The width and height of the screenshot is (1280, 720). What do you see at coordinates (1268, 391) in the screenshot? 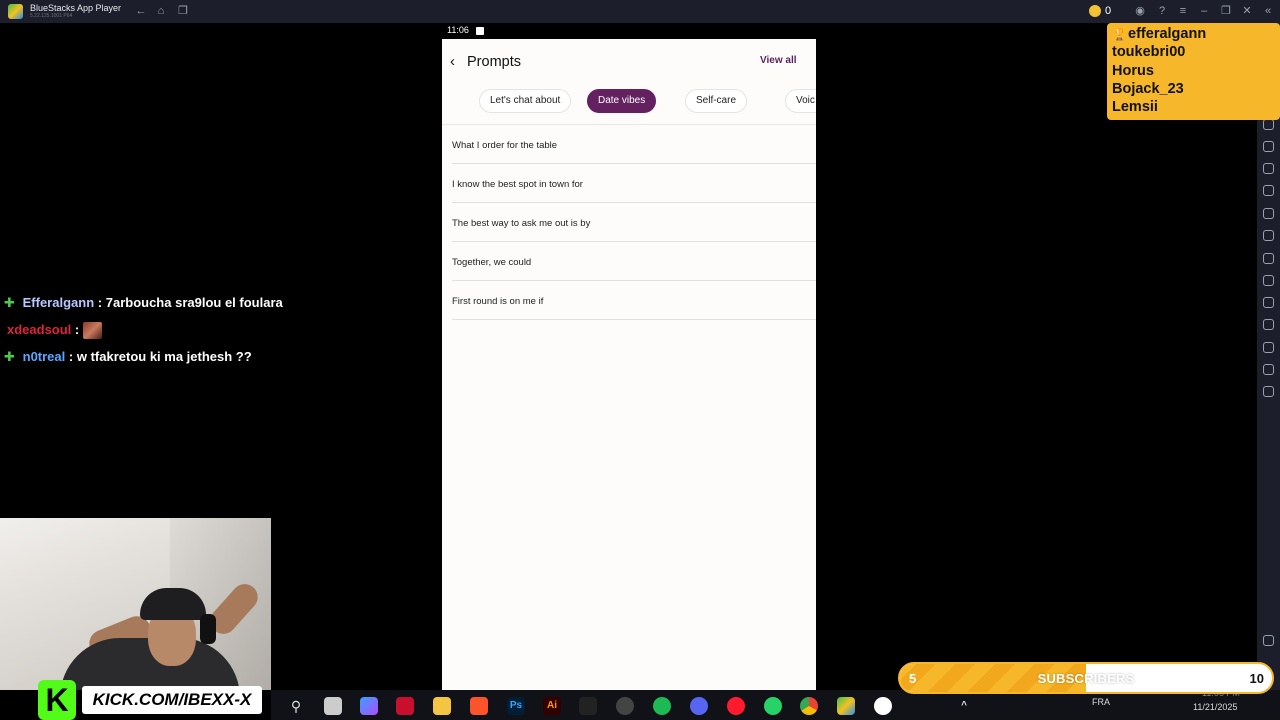
I see `sync-icon` at bounding box center [1268, 391].